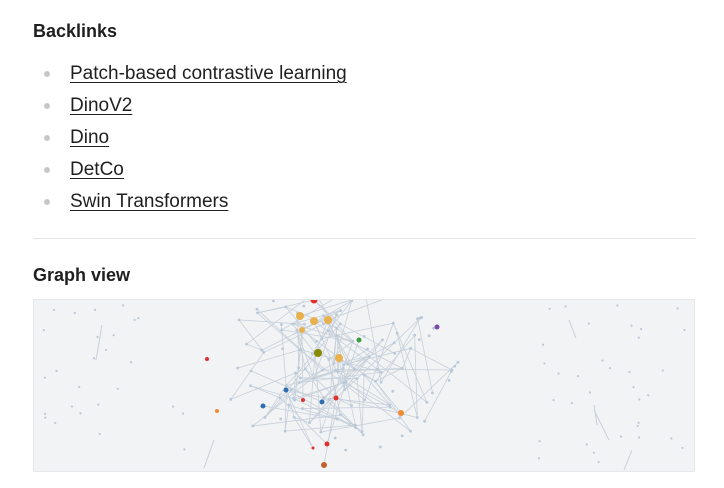 The width and height of the screenshot is (724, 488). What do you see at coordinates (101, 106) in the screenshot?
I see `backlink-dinov2: DinoV2` at bounding box center [101, 106].